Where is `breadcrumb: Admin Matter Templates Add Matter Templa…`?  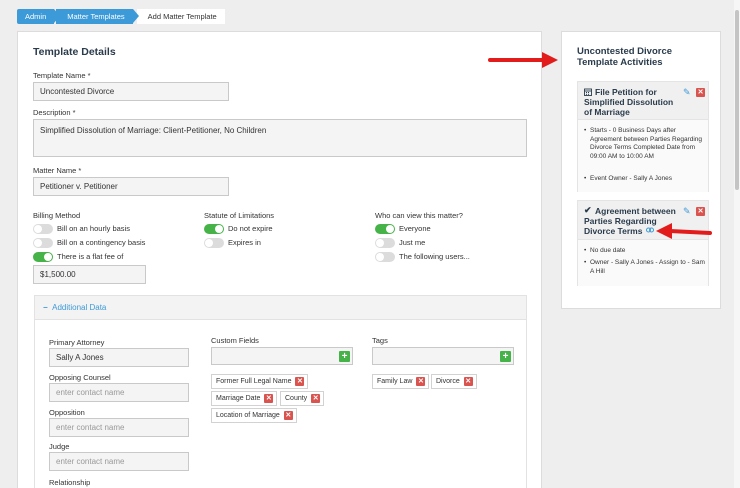
breadcrumb: Admin Matter Templates Add Matter Templa… is located at coordinates (121, 16).